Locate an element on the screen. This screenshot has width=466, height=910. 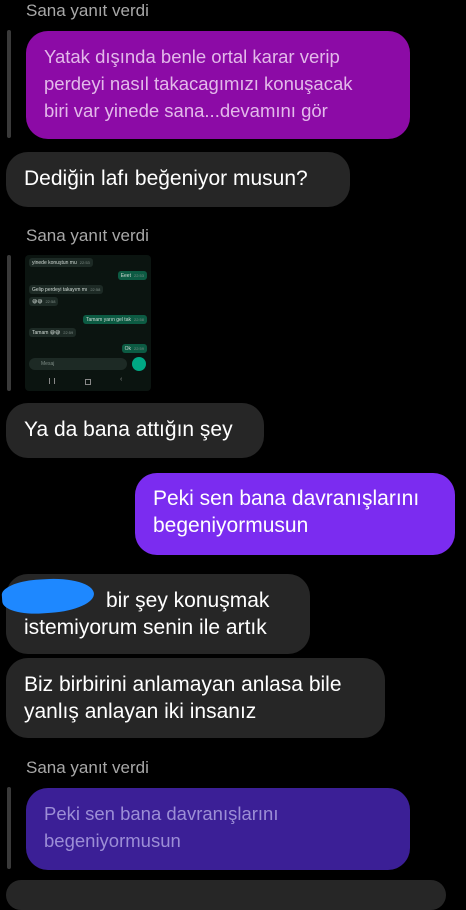
incoming-message-partial is located at coordinates (226, 895).